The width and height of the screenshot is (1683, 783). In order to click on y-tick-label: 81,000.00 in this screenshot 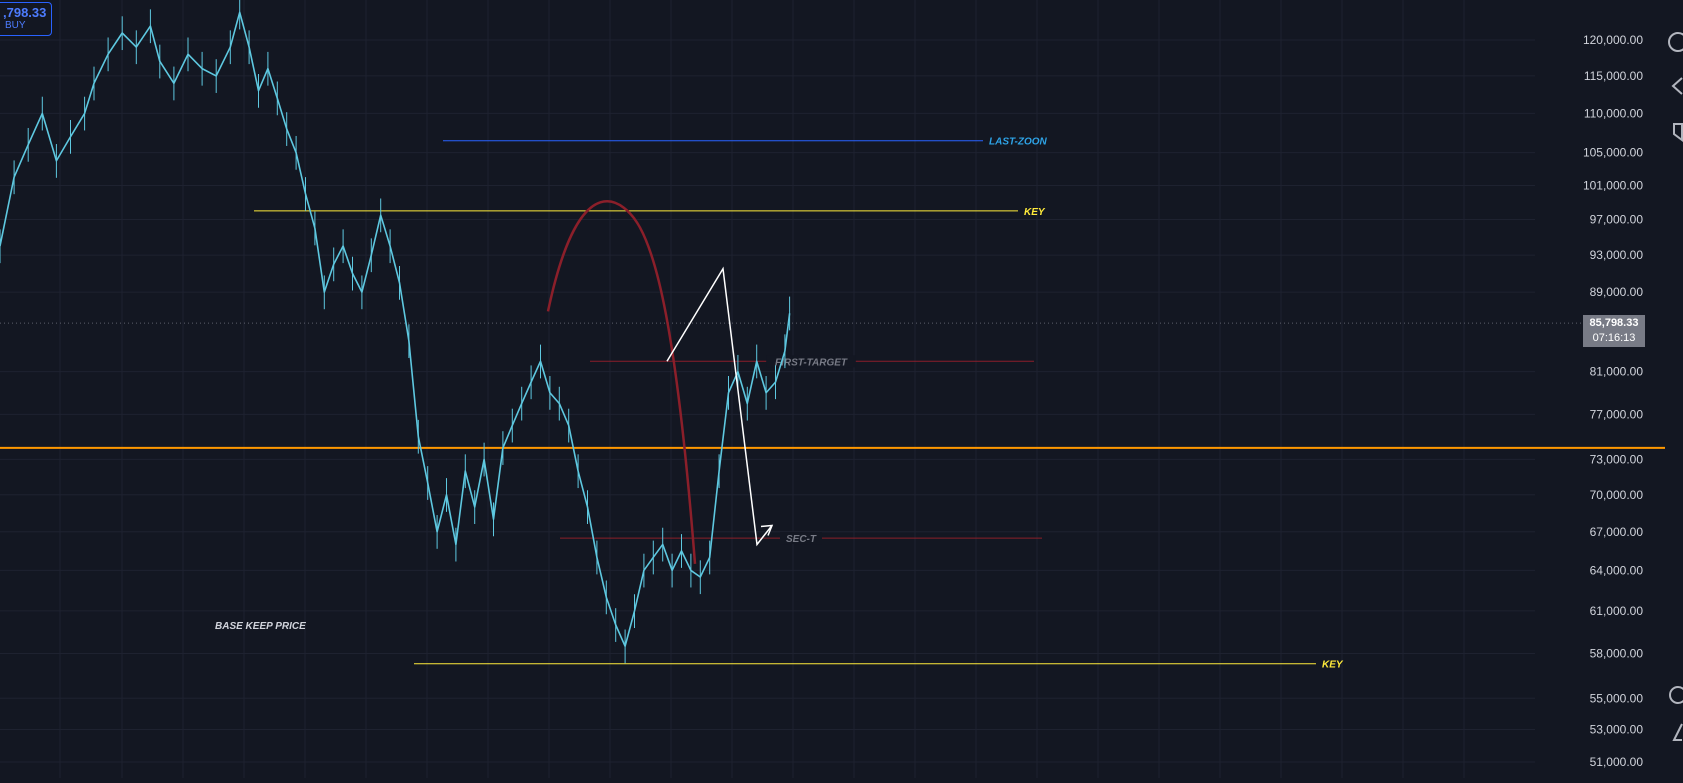, I will do `click(1617, 372)`.